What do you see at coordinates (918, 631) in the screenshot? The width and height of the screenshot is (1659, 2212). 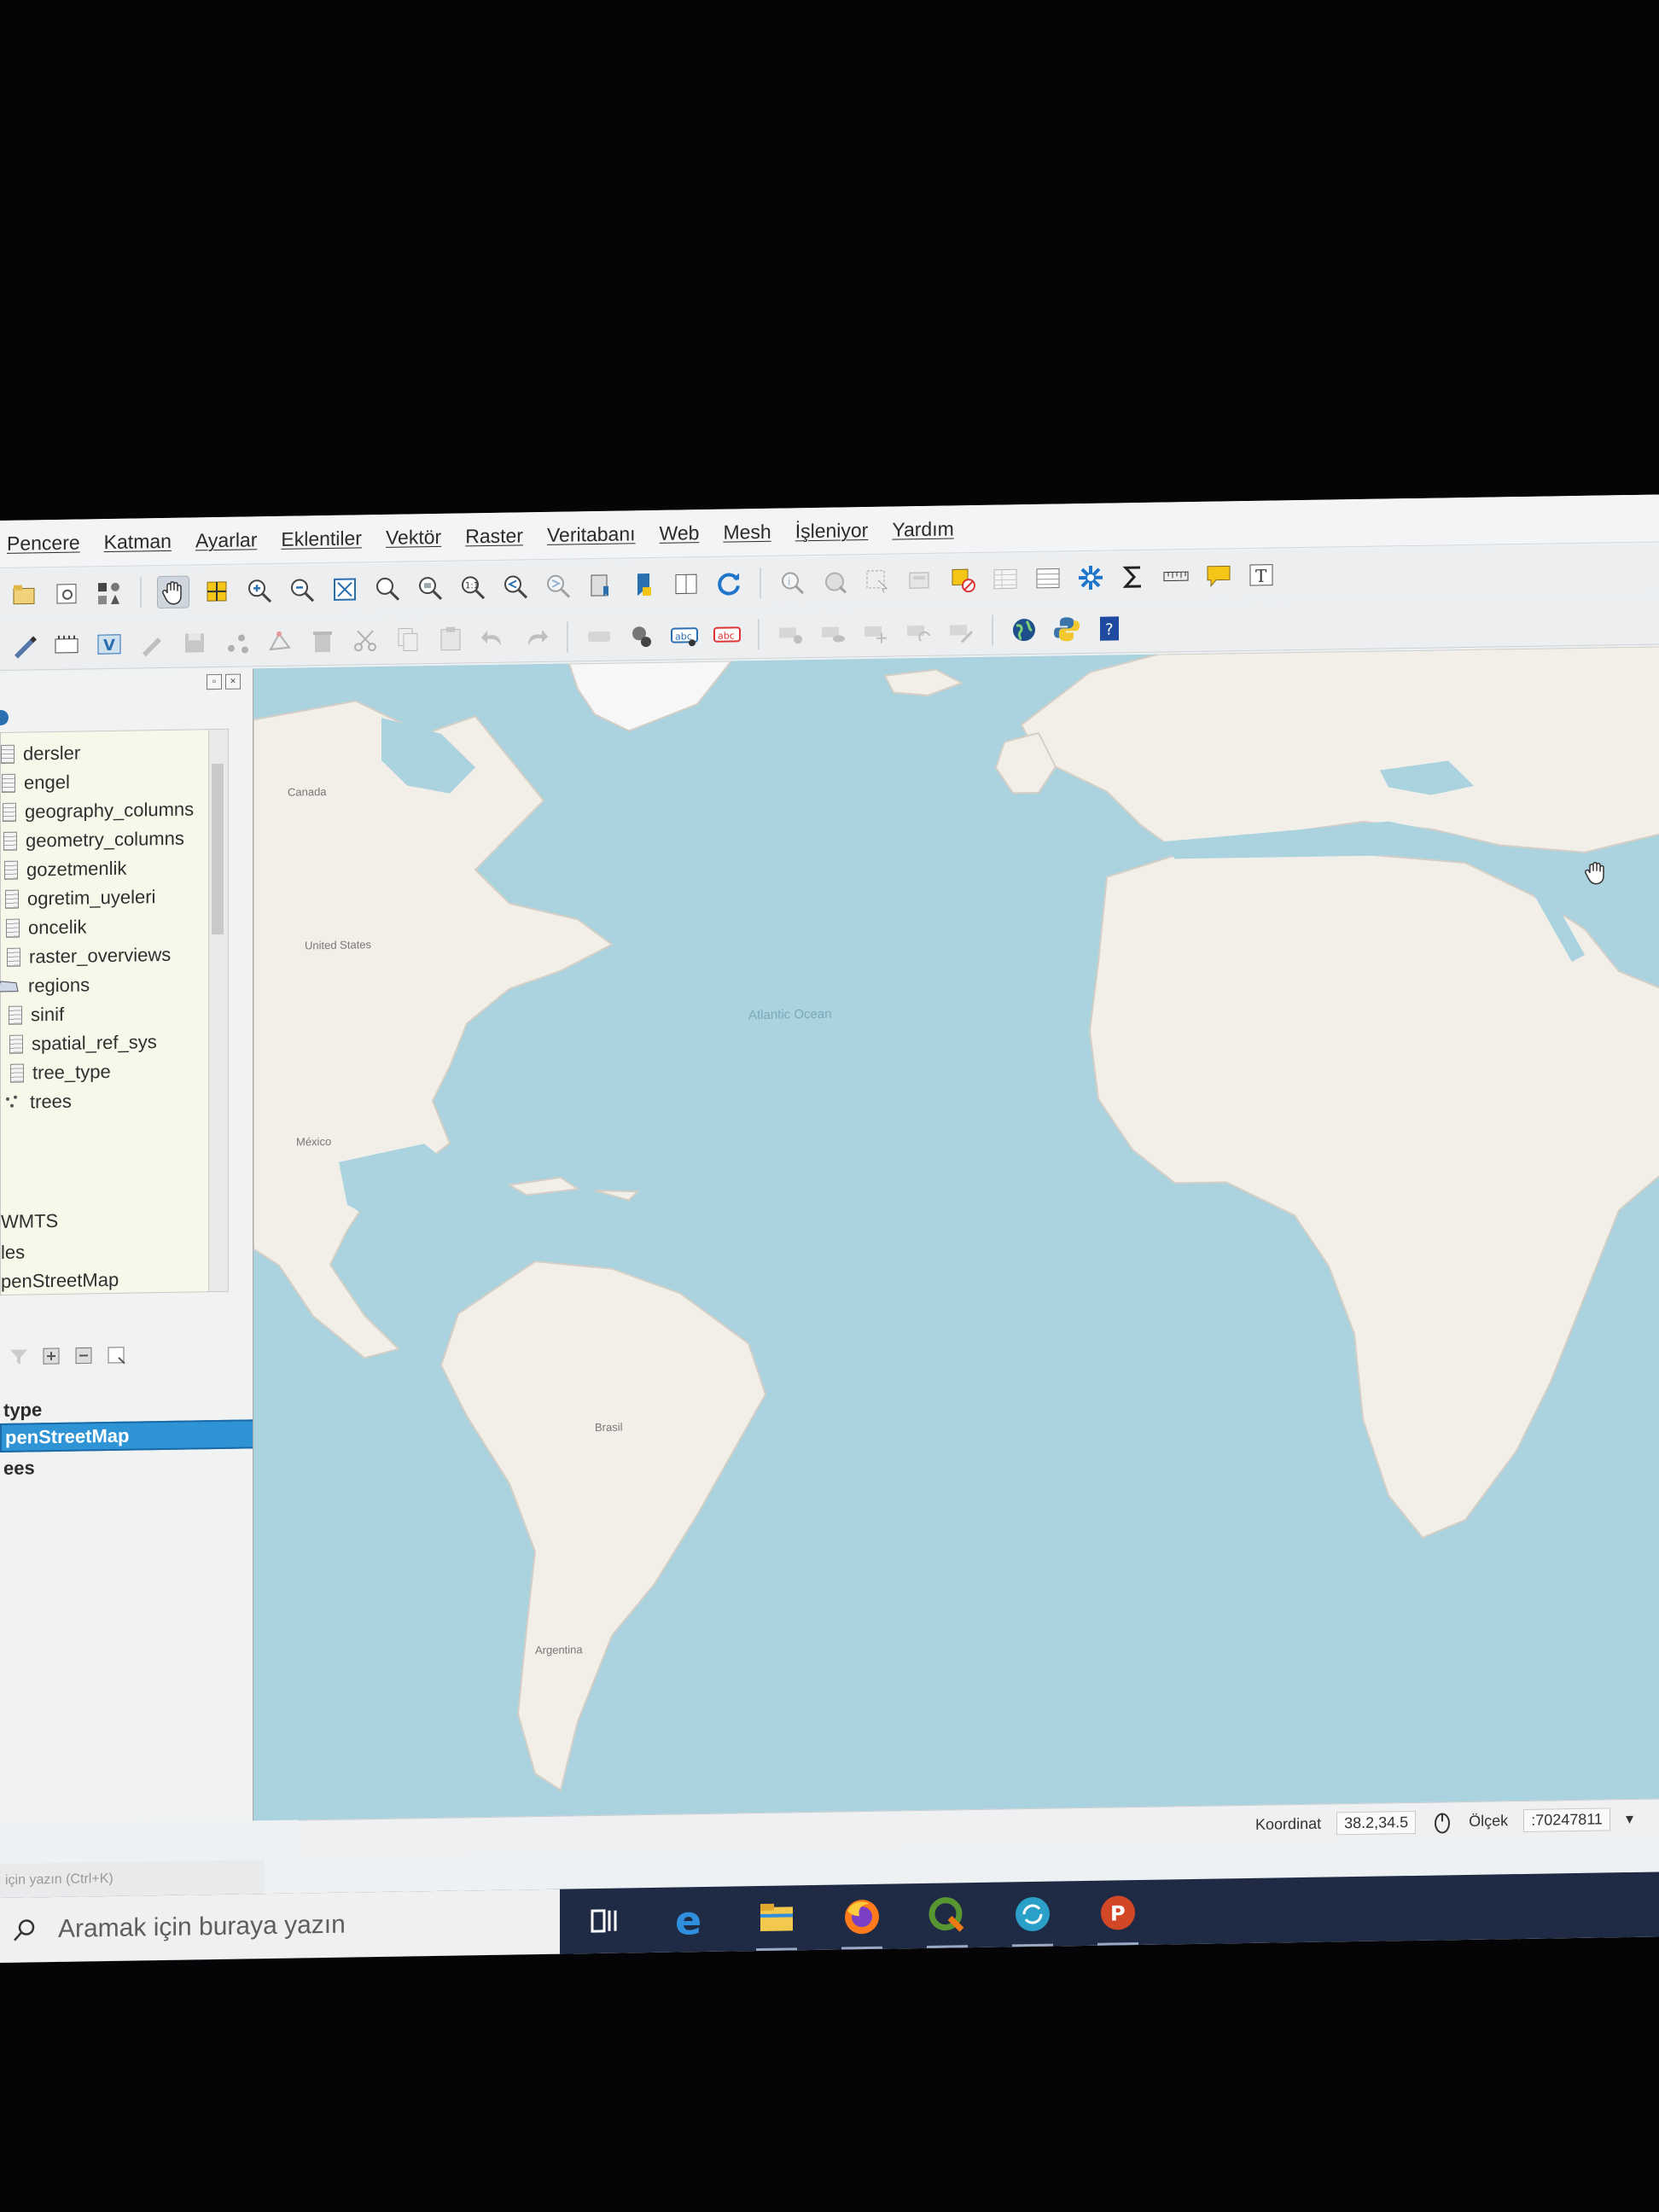 I see `rotate-label-icon` at bounding box center [918, 631].